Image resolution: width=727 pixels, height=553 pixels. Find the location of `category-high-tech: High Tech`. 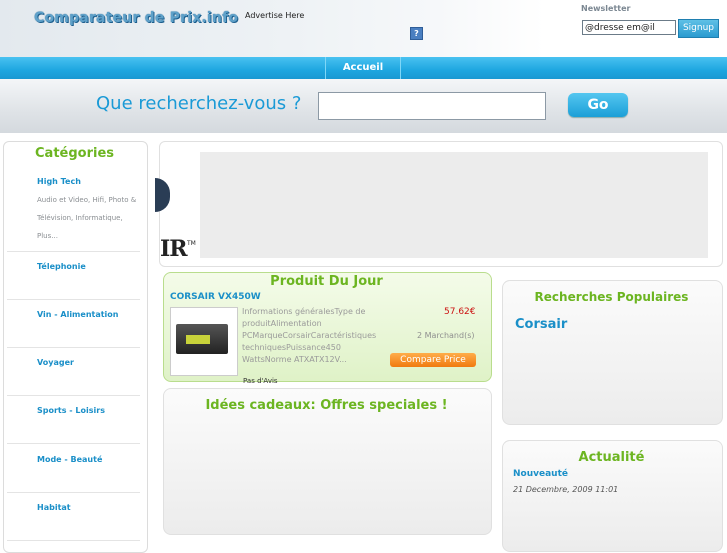

category-high-tech: High Tech is located at coordinates (59, 181).